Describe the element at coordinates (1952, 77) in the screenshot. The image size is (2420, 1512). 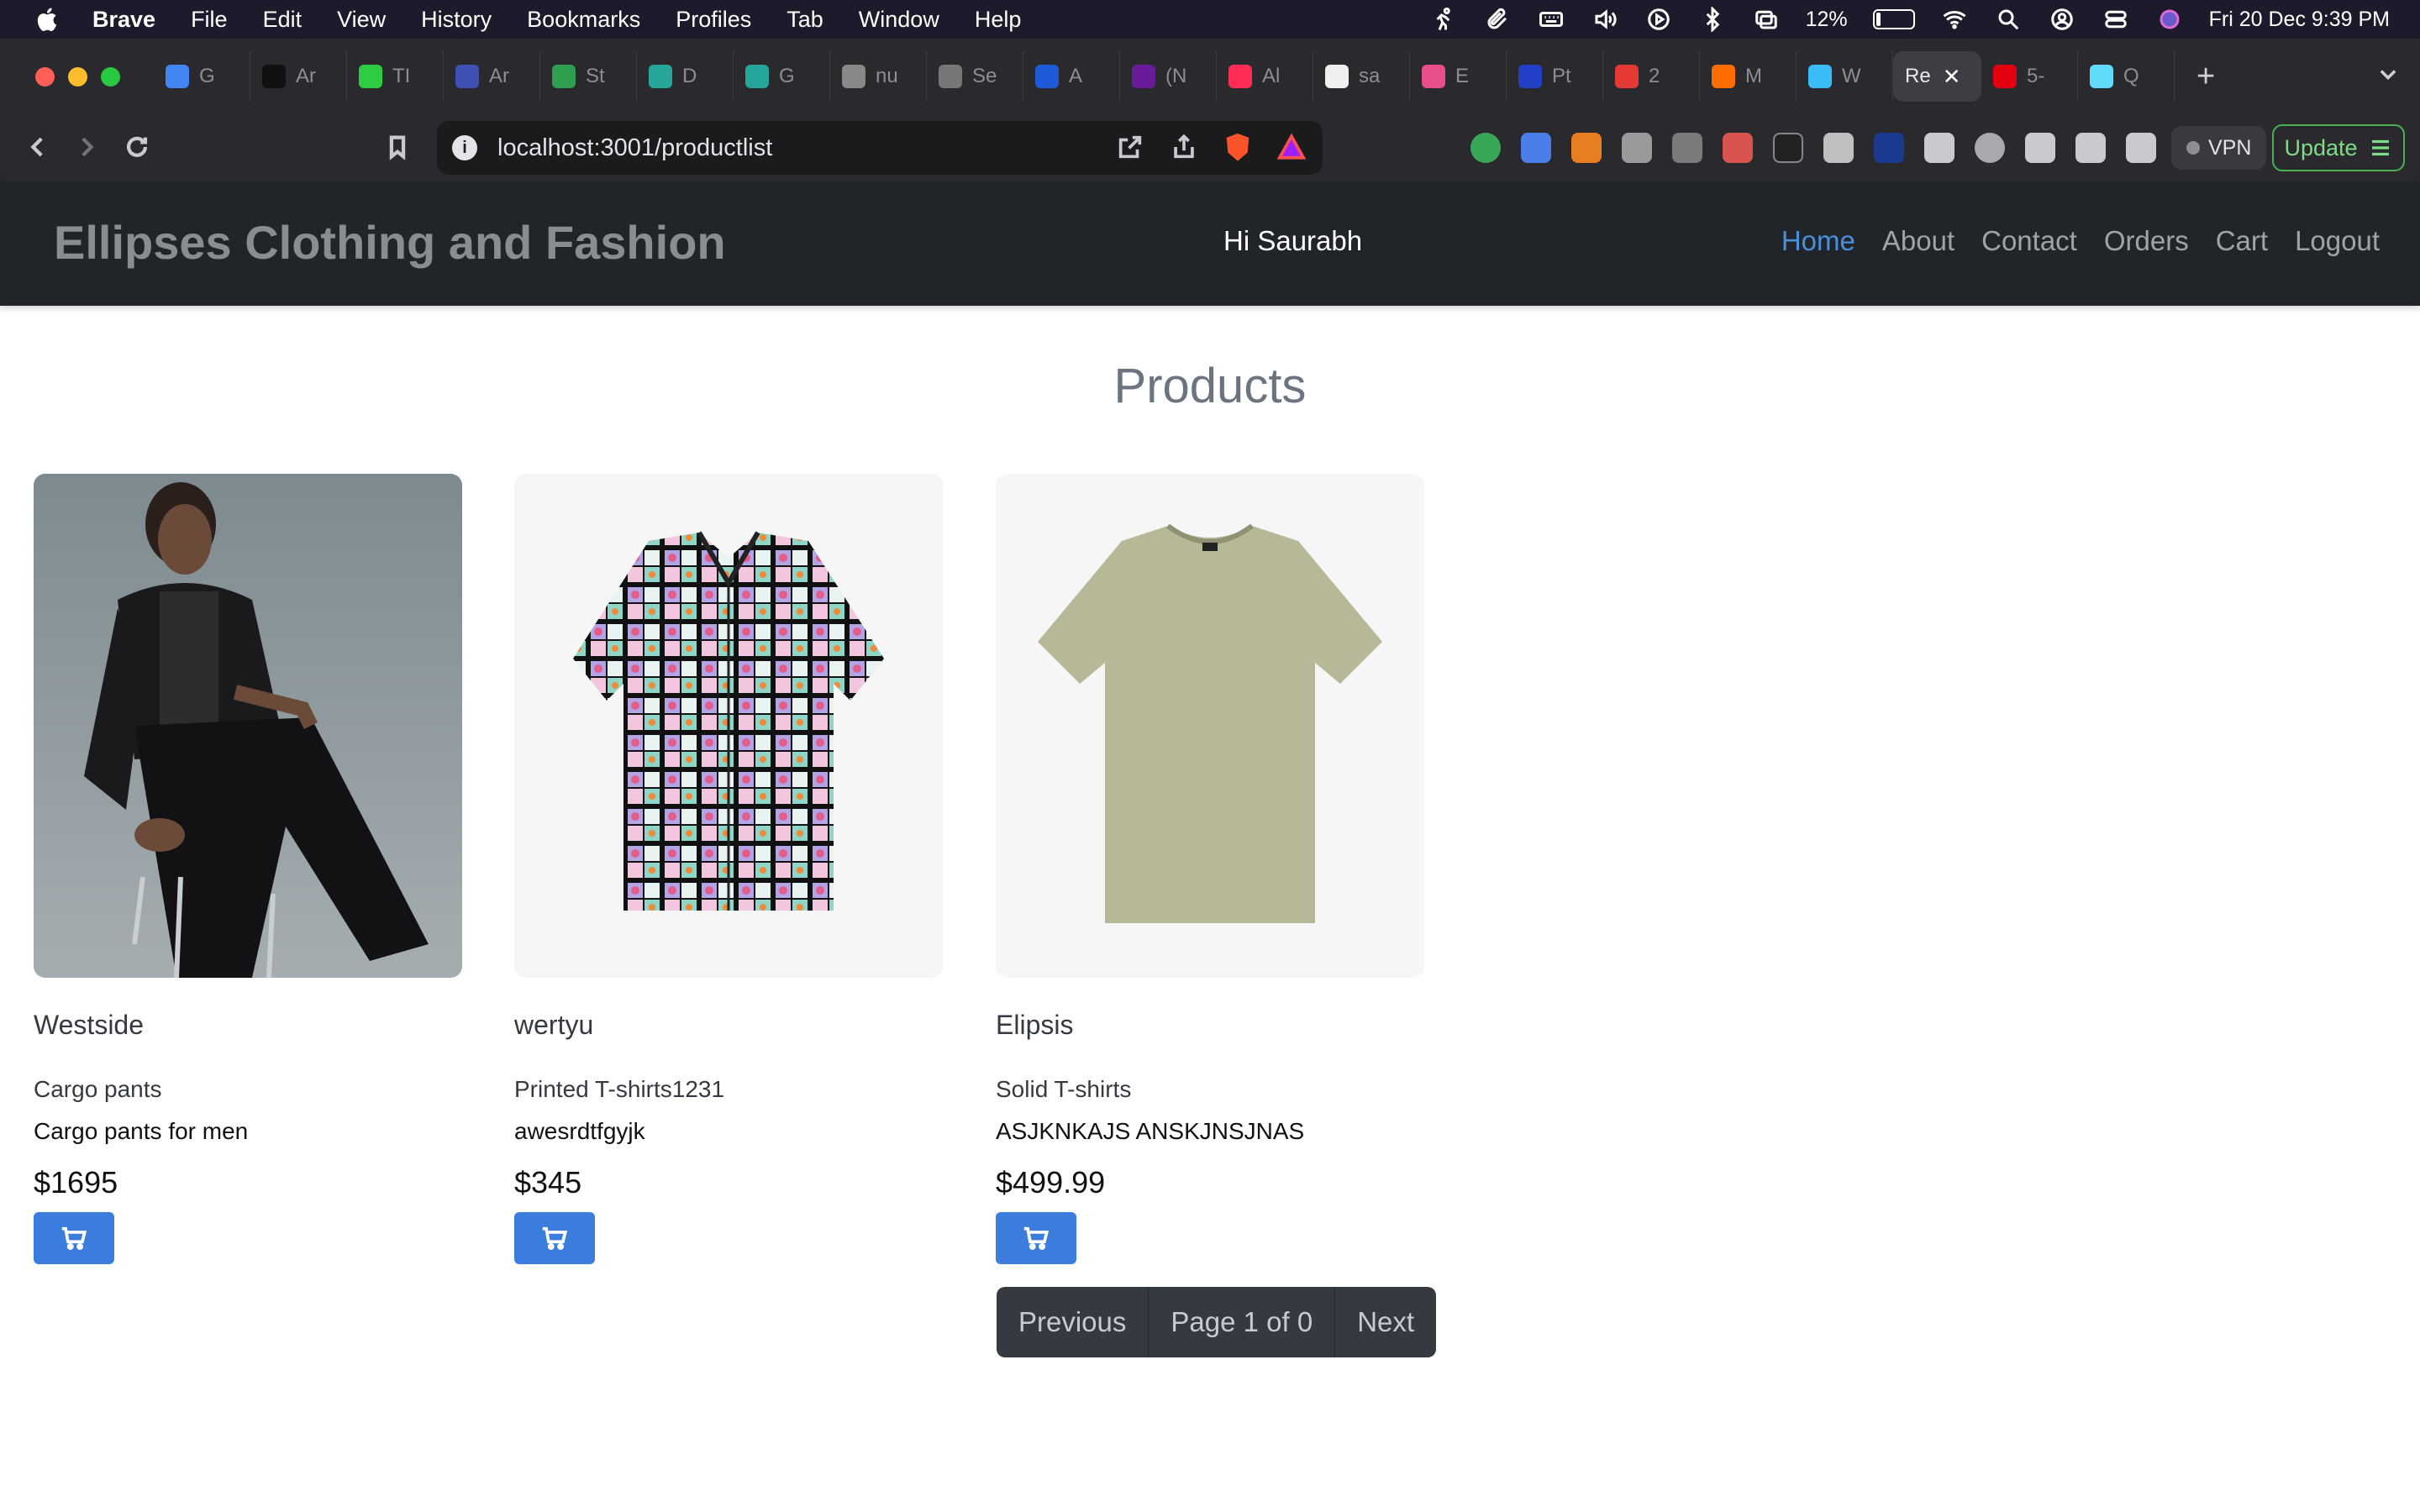
I see `close-tab-icon: ✕` at that location.